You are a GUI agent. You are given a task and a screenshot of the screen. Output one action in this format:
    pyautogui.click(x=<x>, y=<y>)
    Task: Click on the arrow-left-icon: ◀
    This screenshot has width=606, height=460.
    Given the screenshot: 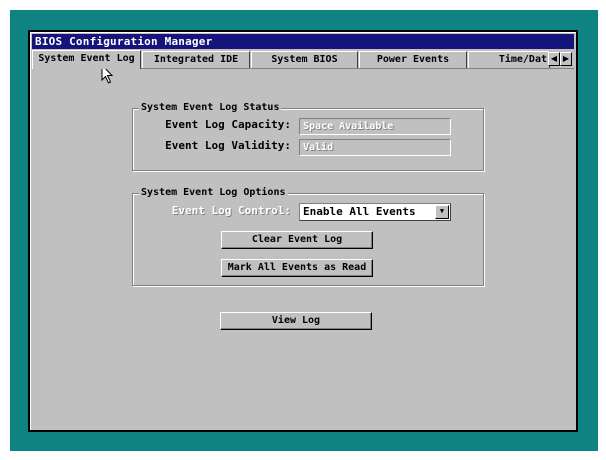 What is the action you would take?
    pyautogui.click(x=554, y=59)
    